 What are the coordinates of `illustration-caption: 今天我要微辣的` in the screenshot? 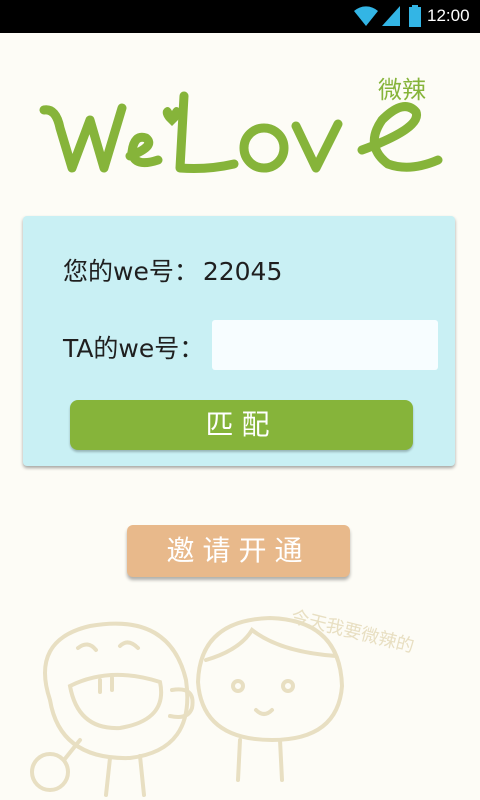 It's located at (352, 631).